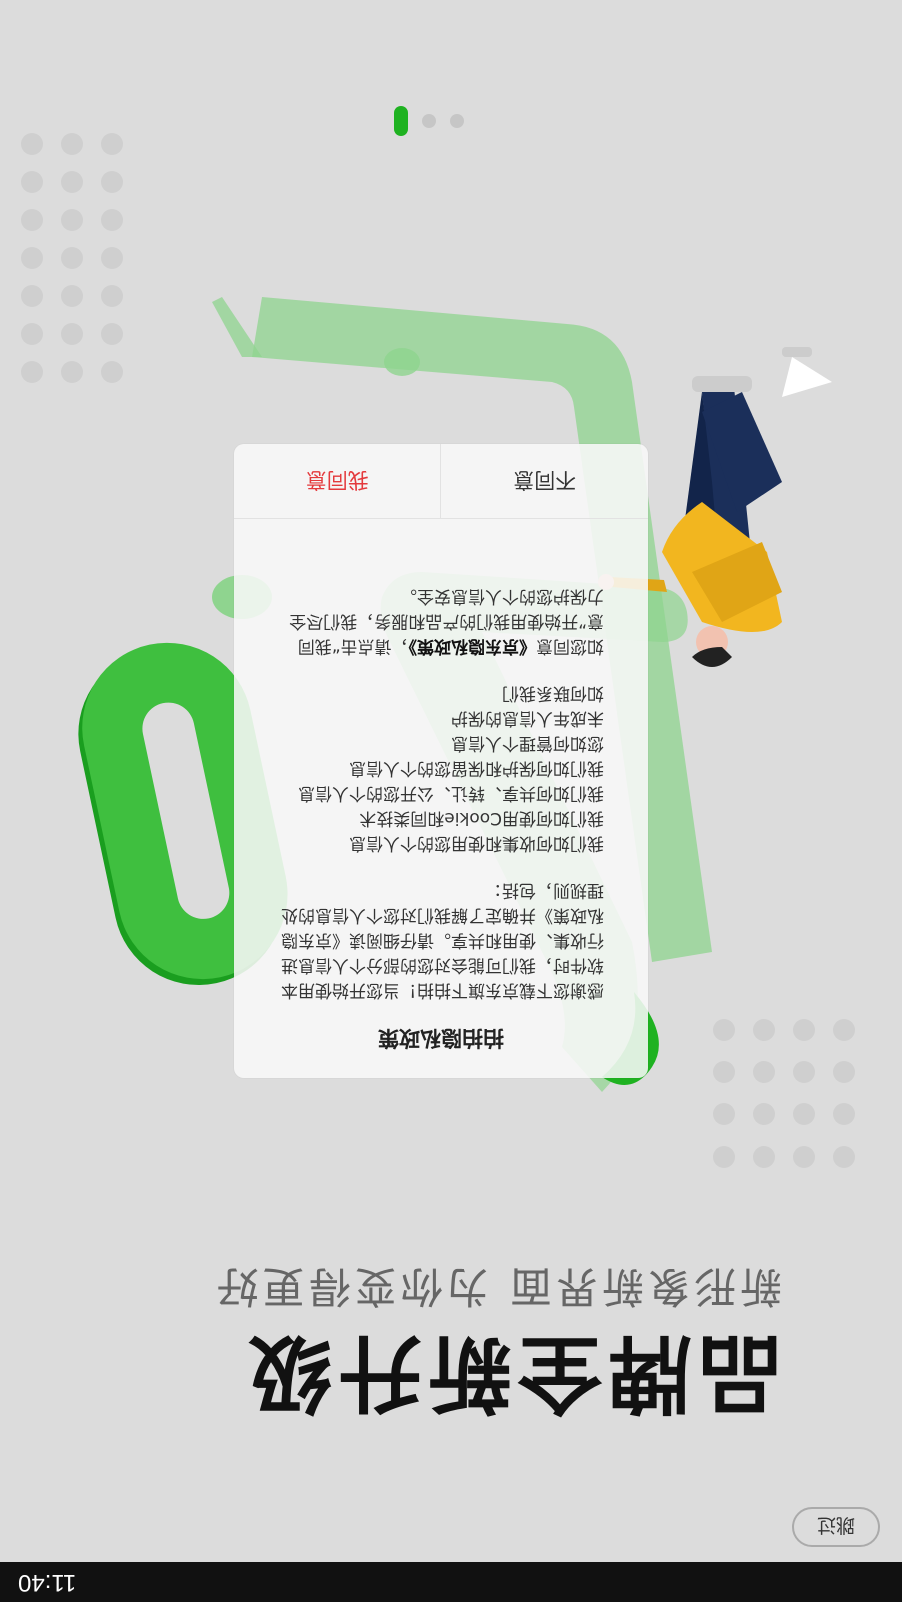  I want to click on dialog-item-2: 我们如何使用Cookie和同类技术, so click(481, 818).